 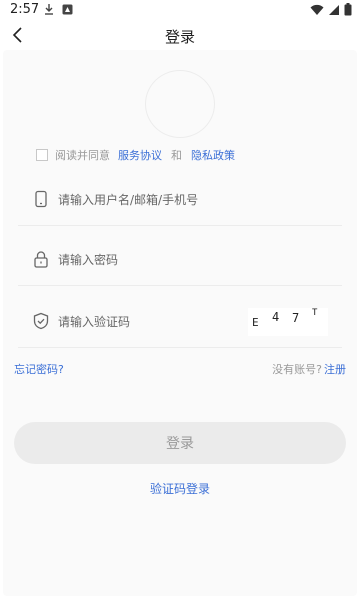 I want to click on lock-icon, so click(x=41, y=259).